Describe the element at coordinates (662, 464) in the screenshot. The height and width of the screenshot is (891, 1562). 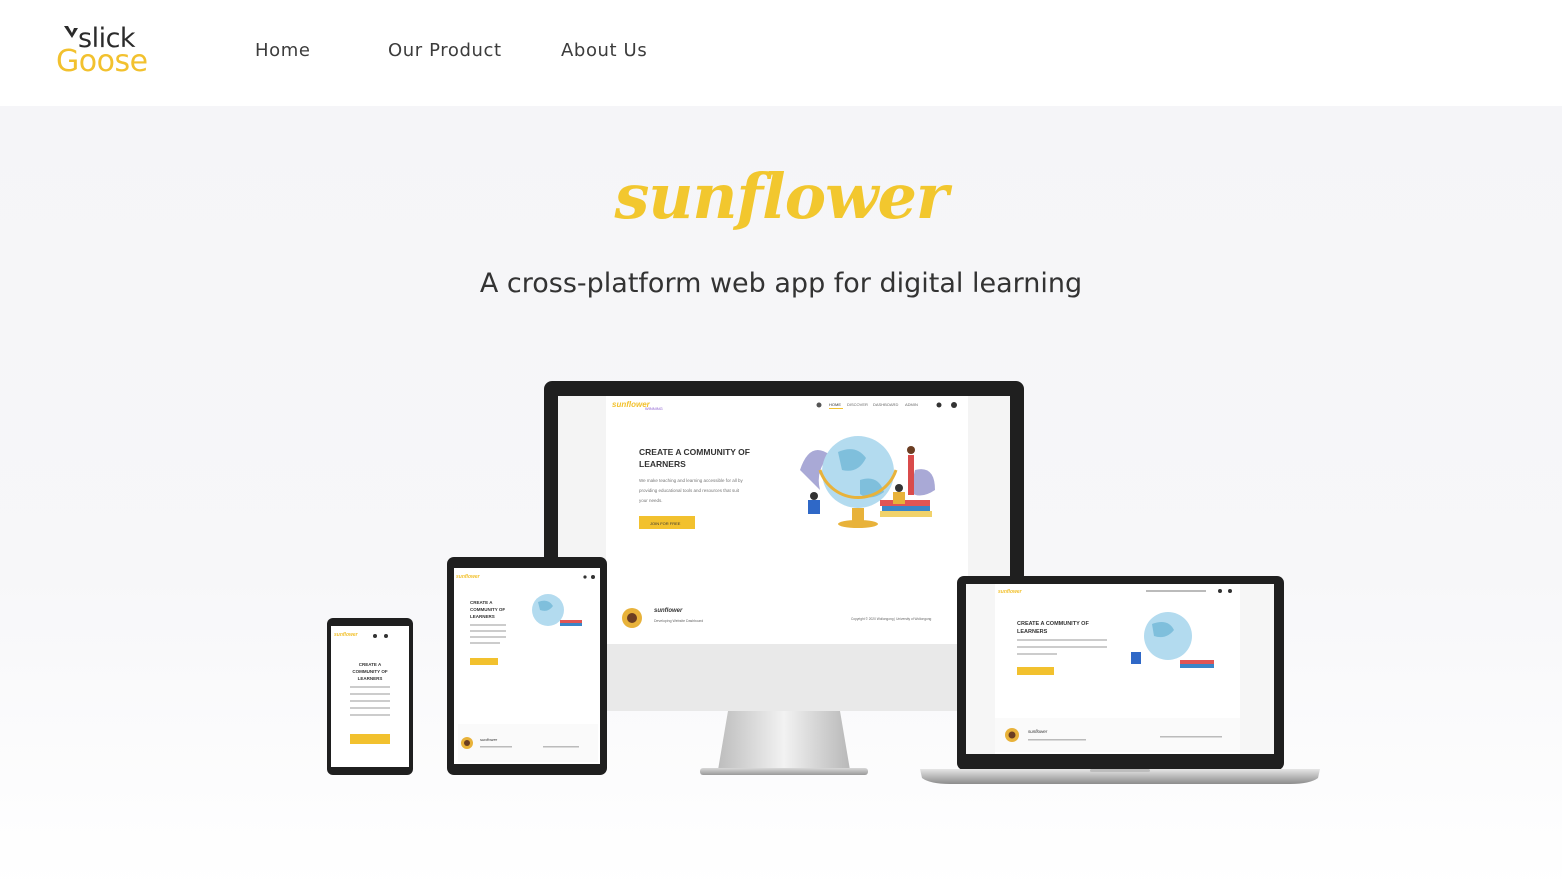
I see `mockup-heading-2: LEARNERS` at that location.